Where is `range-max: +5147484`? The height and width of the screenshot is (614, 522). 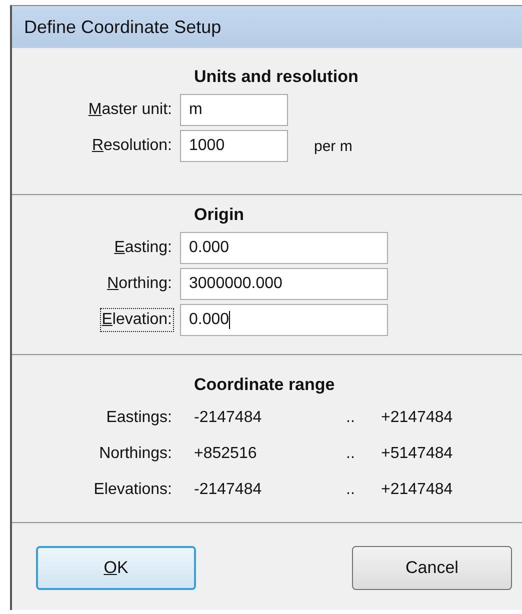 range-max: +5147484 is located at coordinates (417, 454).